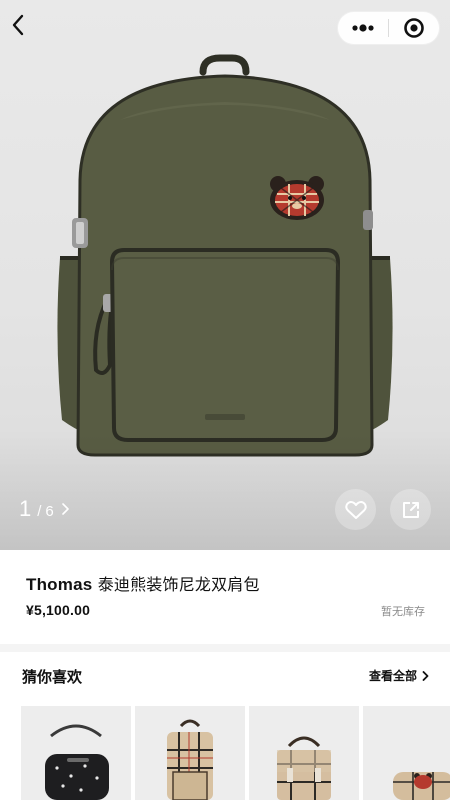 The width and height of the screenshot is (450, 800). I want to click on mini-program-capsule, so click(388, 28).